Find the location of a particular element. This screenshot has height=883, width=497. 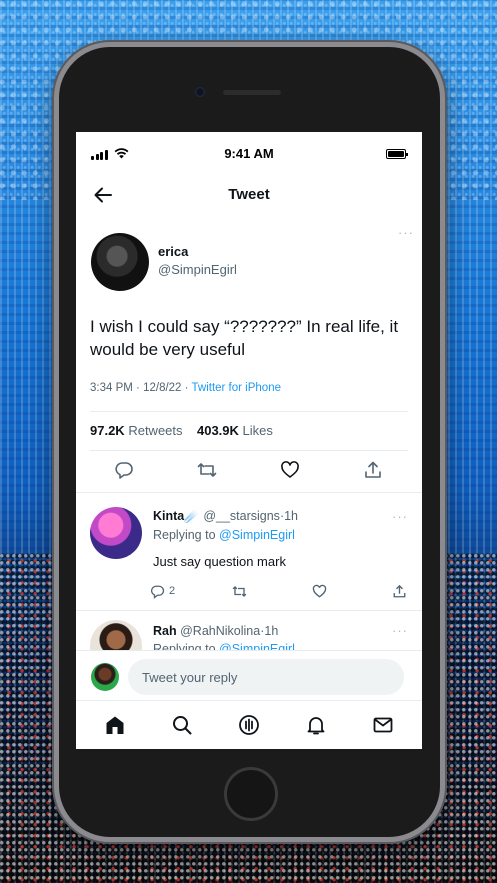

reply-handle: @__starsigns is located at coordinates (241, 516).